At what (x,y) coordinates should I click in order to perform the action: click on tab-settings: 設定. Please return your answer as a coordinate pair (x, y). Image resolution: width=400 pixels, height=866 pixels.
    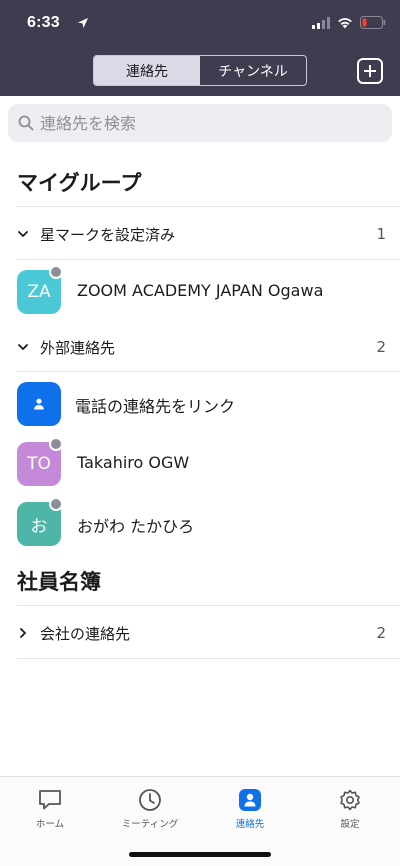
    Looking at the image, I should click on (350, 812).